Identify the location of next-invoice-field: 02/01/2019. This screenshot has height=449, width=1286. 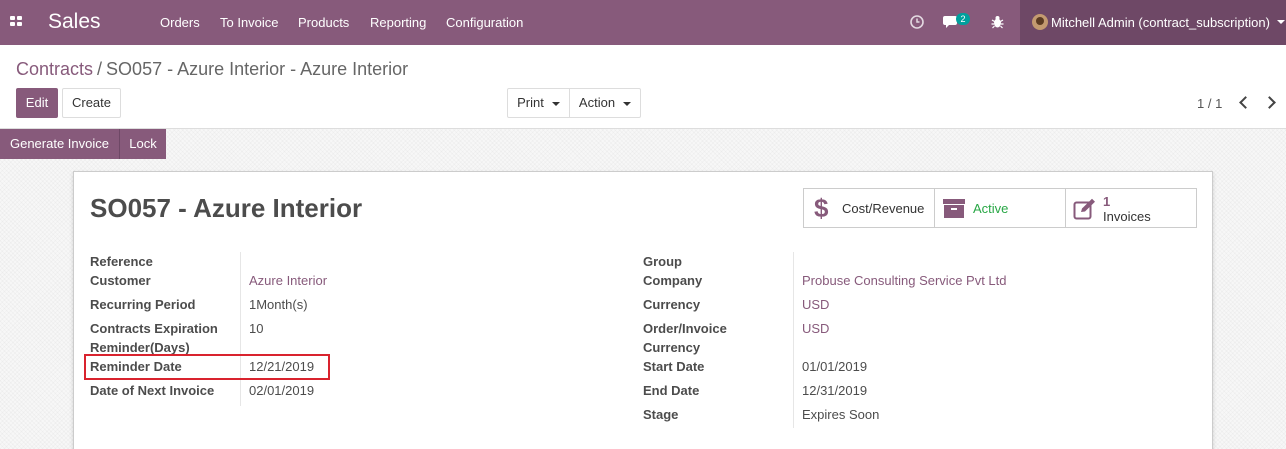
(281, 390).